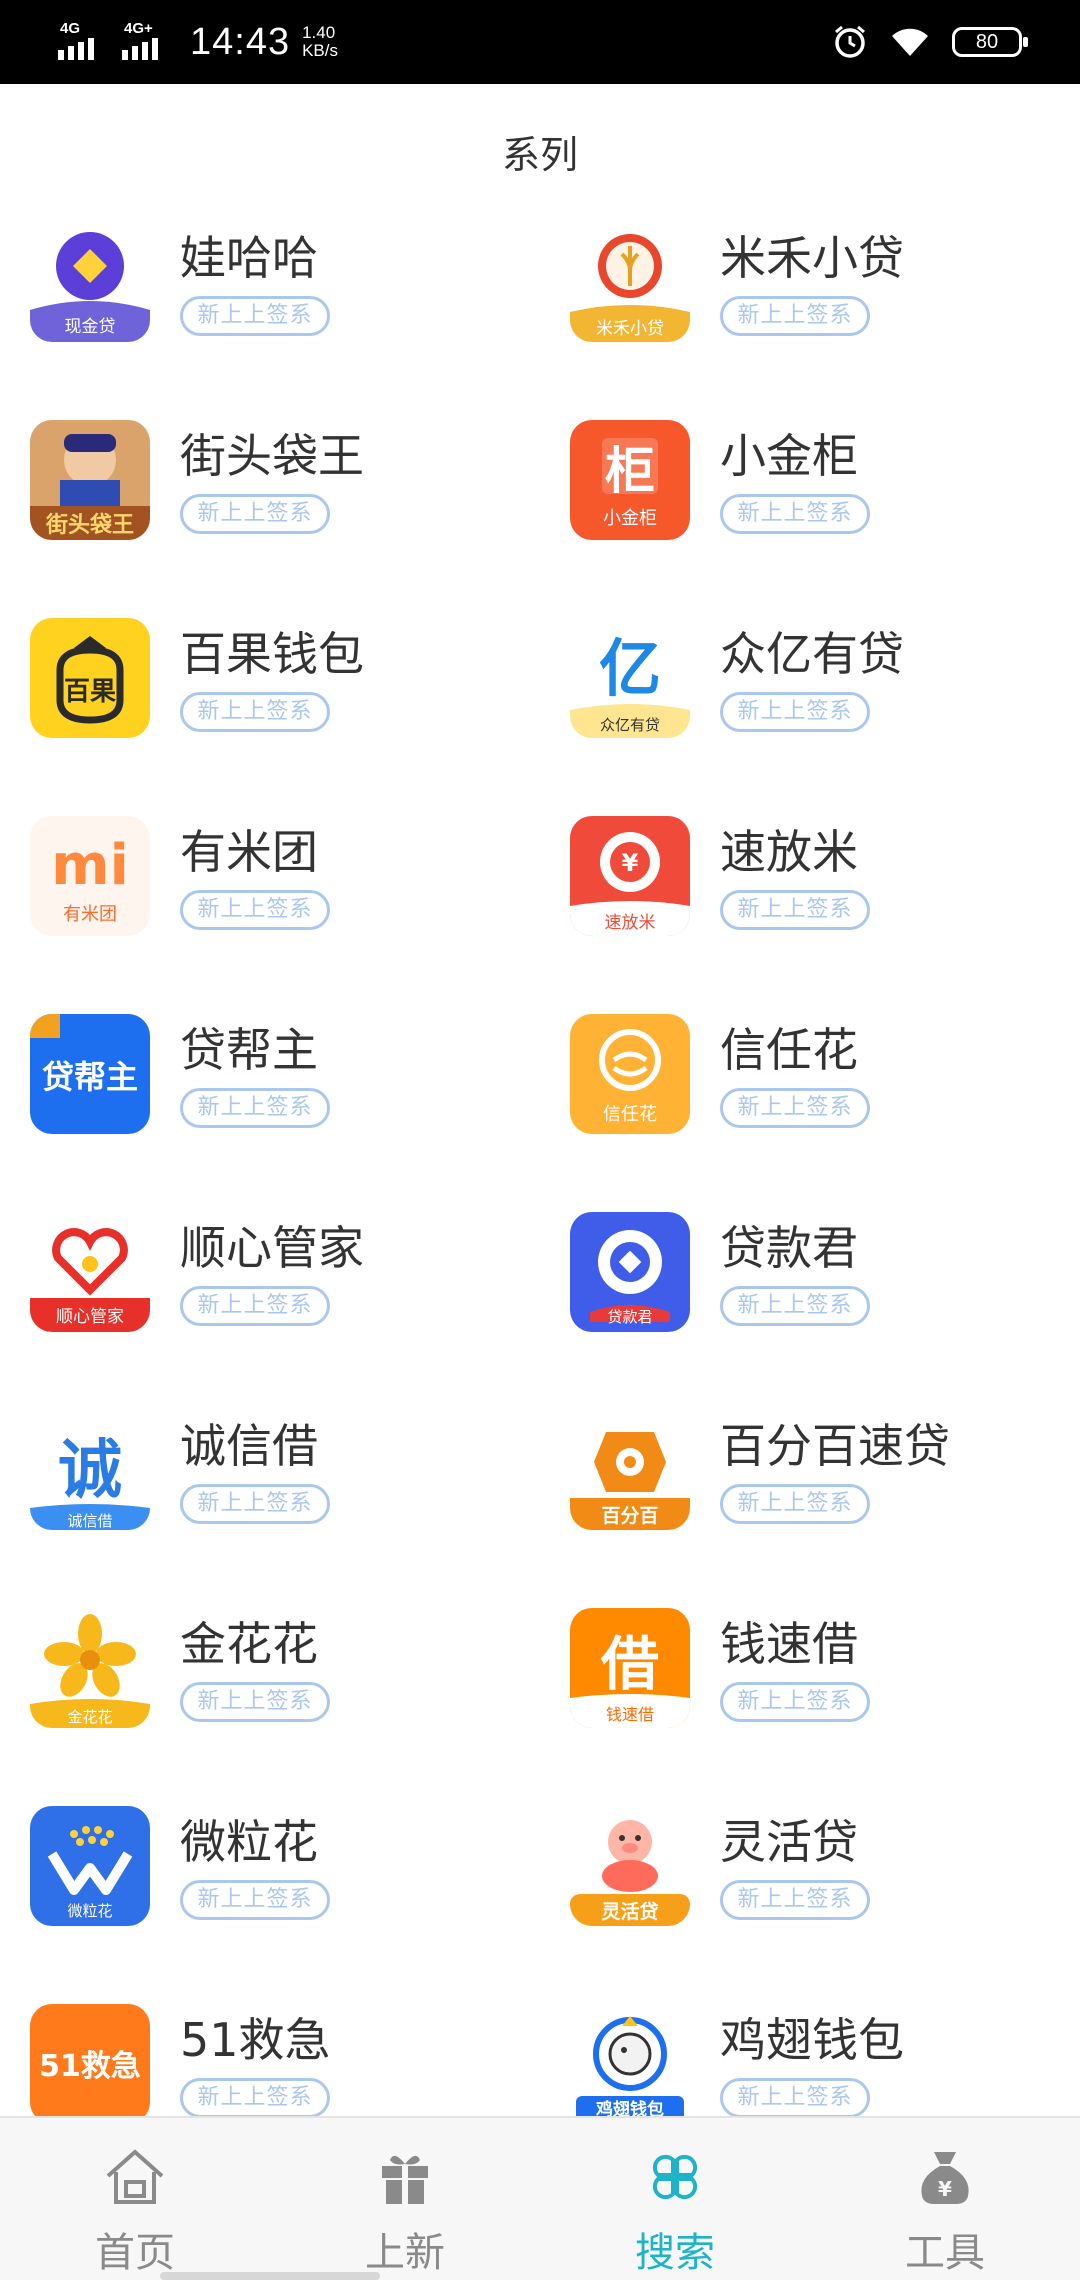 This screenshot has height=2280, width=1080. I want to click on svg-text: mi, so click(90, 865).